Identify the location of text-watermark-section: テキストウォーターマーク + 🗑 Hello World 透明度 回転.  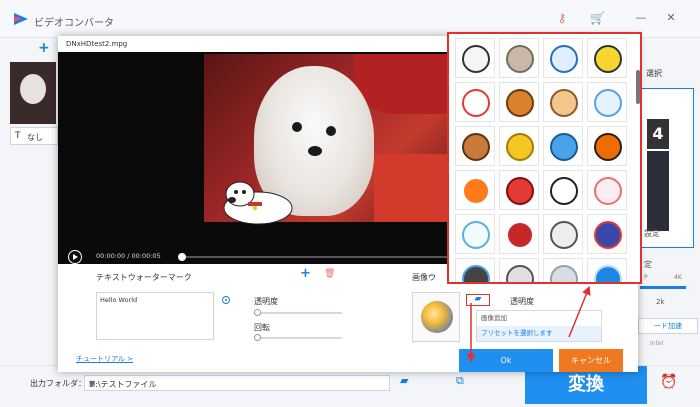
(203, 314).